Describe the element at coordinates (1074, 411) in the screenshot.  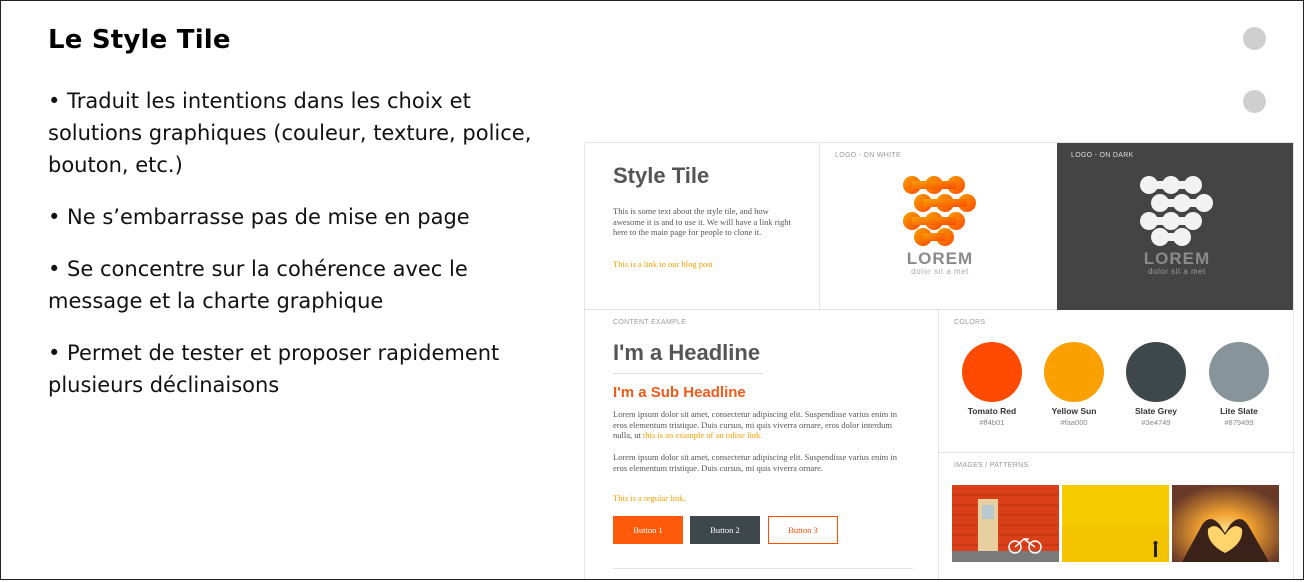
I see `color-name: Yellow Sun` at that location.